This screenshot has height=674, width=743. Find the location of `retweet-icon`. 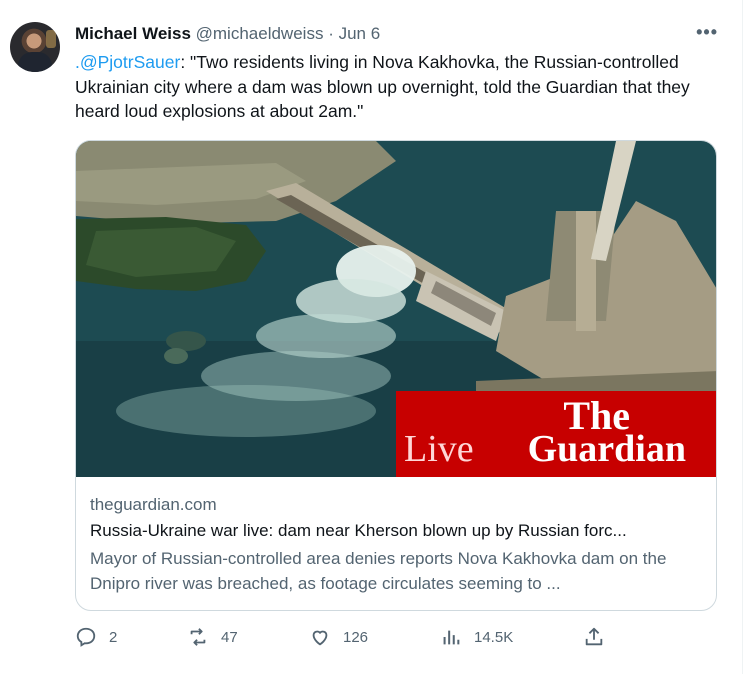

retweet-icon is located at coordinates (198, 637).